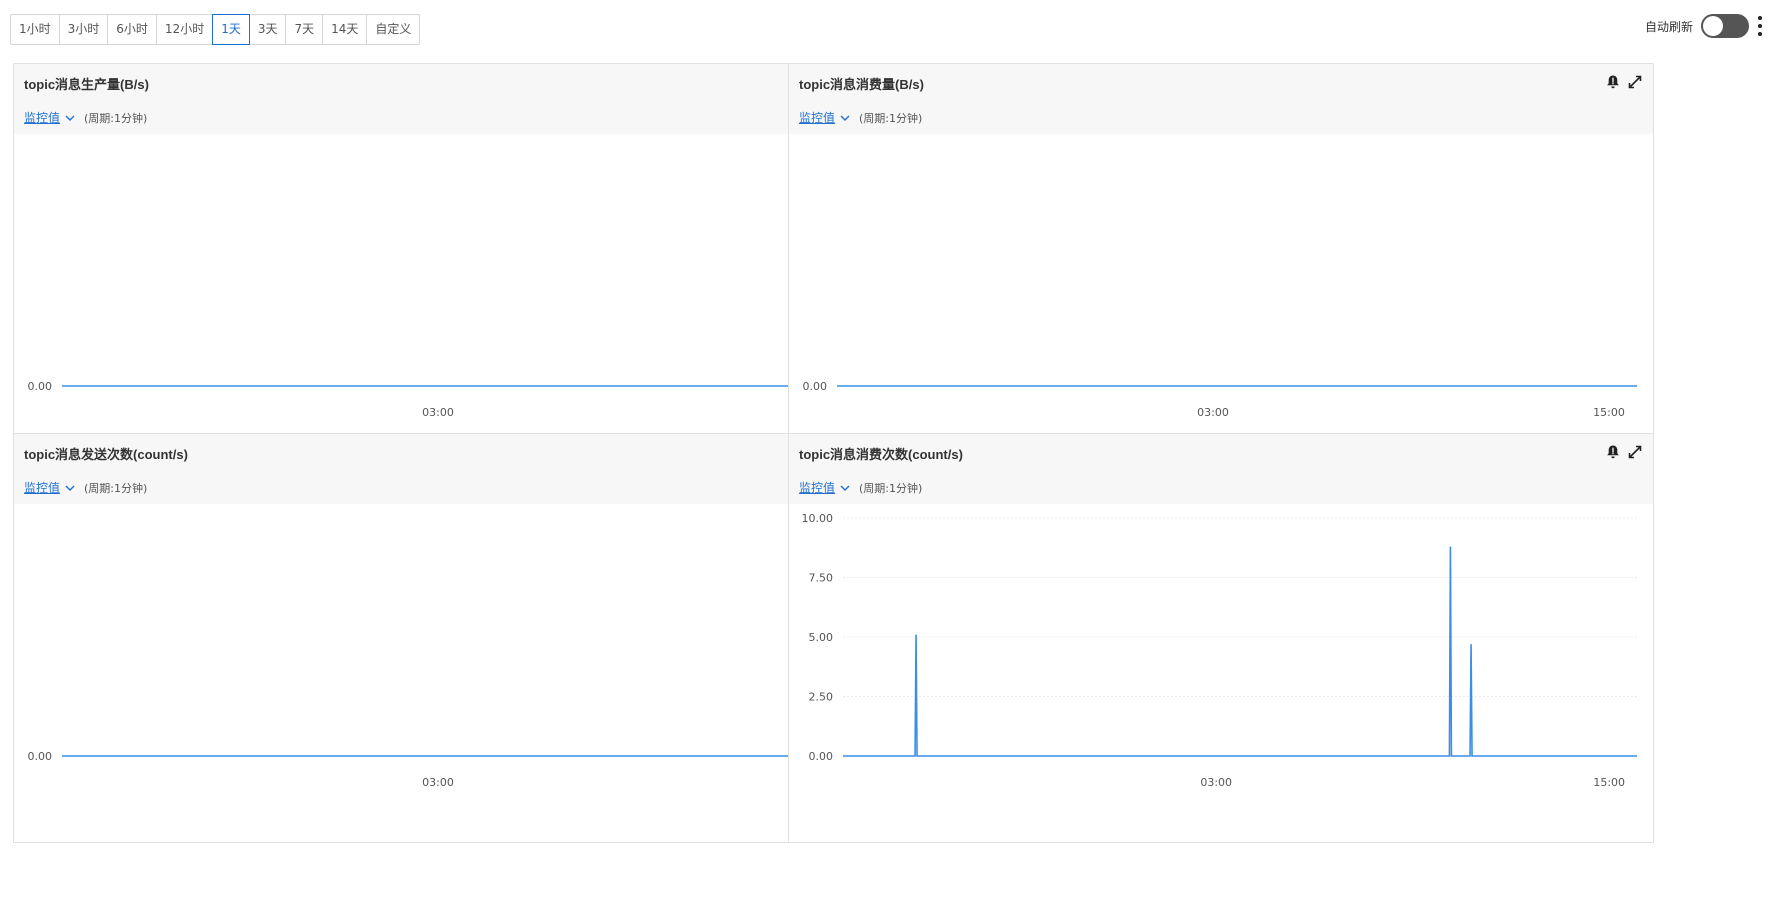 Image resolution: width=1779 pixels, height=912 pixels. What do you see at coordinates (267, 29) in the screenshot?
I see `time-range-button: 3天` at bounding box center [267, 29].